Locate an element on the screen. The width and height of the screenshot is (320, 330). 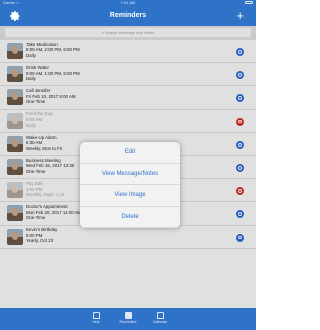
tab-bar: Help Reminders Calendar is located at coordinates (128, 319).